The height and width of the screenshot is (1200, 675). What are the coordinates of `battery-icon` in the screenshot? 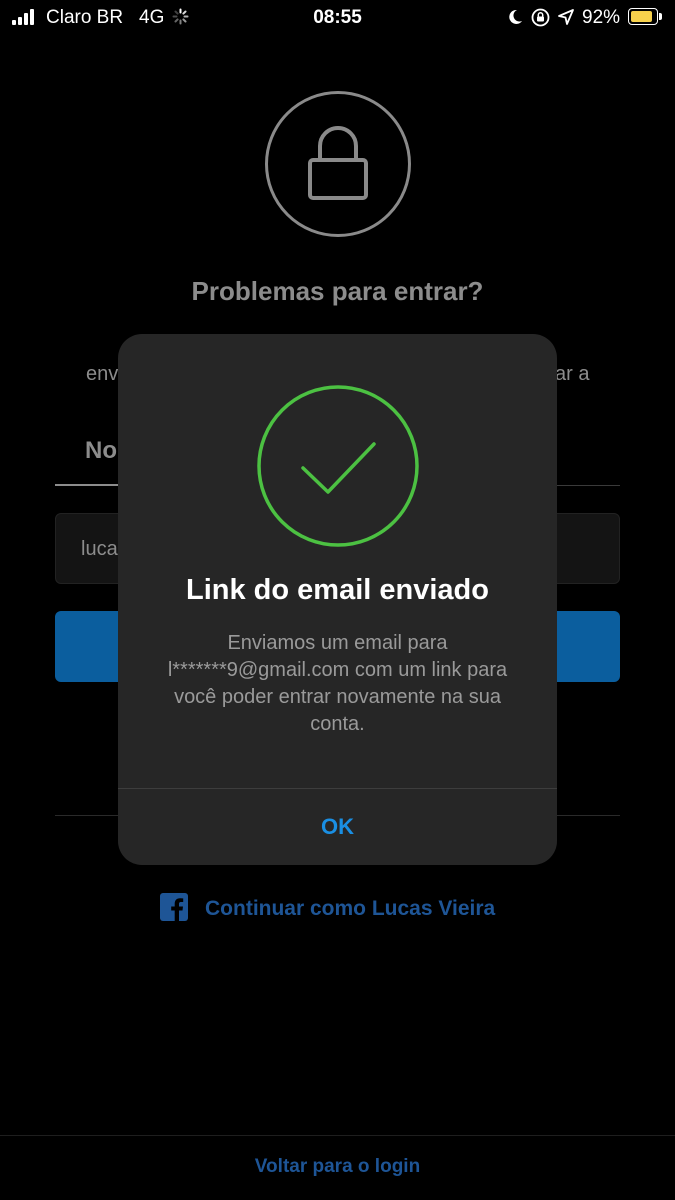 It's located at (643, 16).